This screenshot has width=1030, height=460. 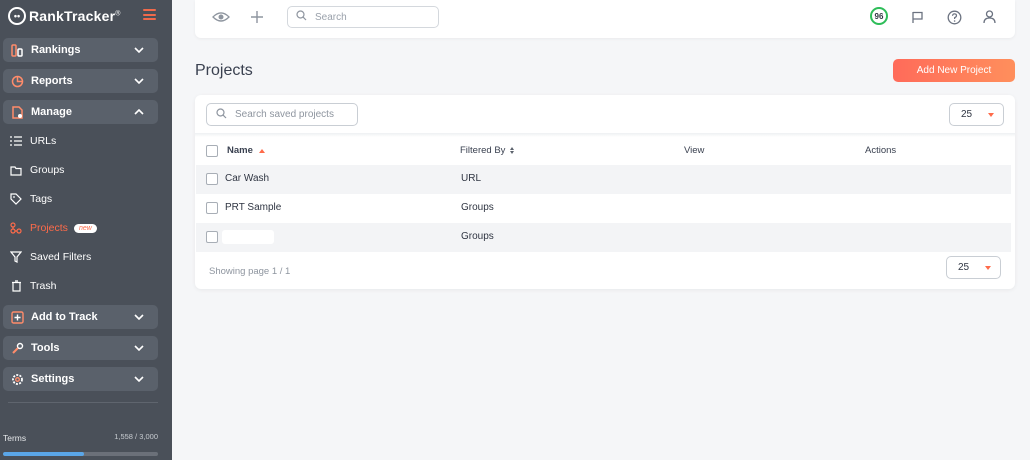 What do you see at coordinates (80, 81) in the screenshot?
I see `sidebar-group-reports: Reports` at bounding box center [80, 81].